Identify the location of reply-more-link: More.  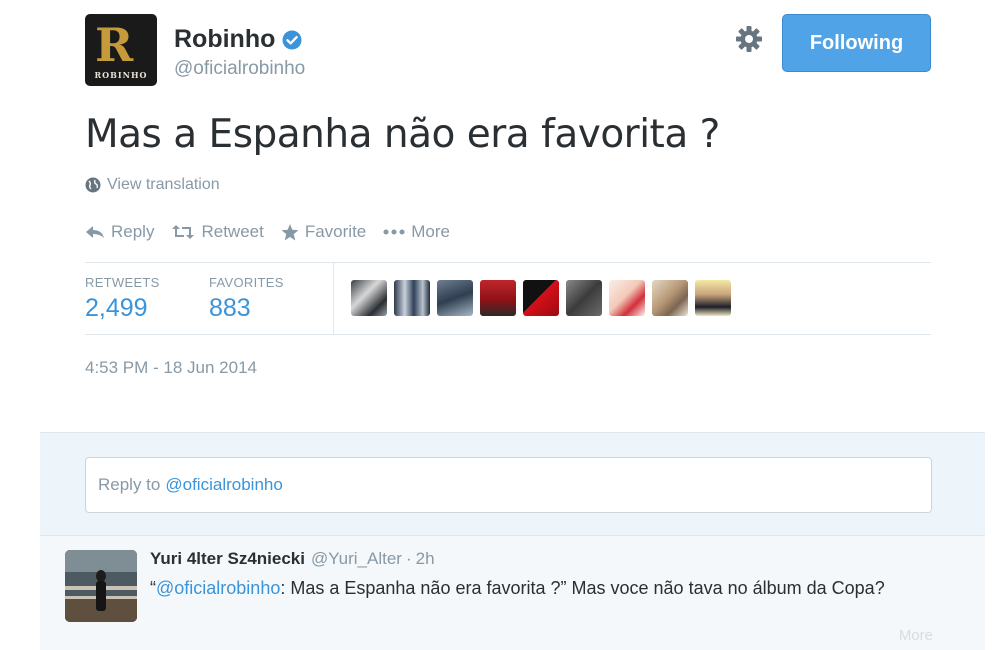
(916, 635).